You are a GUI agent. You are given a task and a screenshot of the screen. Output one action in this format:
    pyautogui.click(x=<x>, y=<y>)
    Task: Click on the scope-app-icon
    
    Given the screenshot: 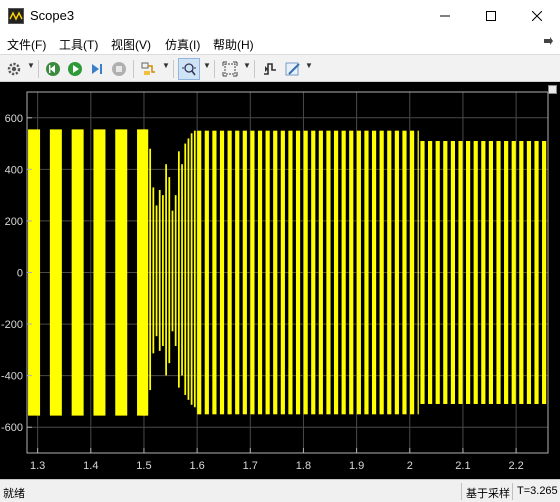 What is the action you would take?
    pyautogui.click(x=16, y=16)
    